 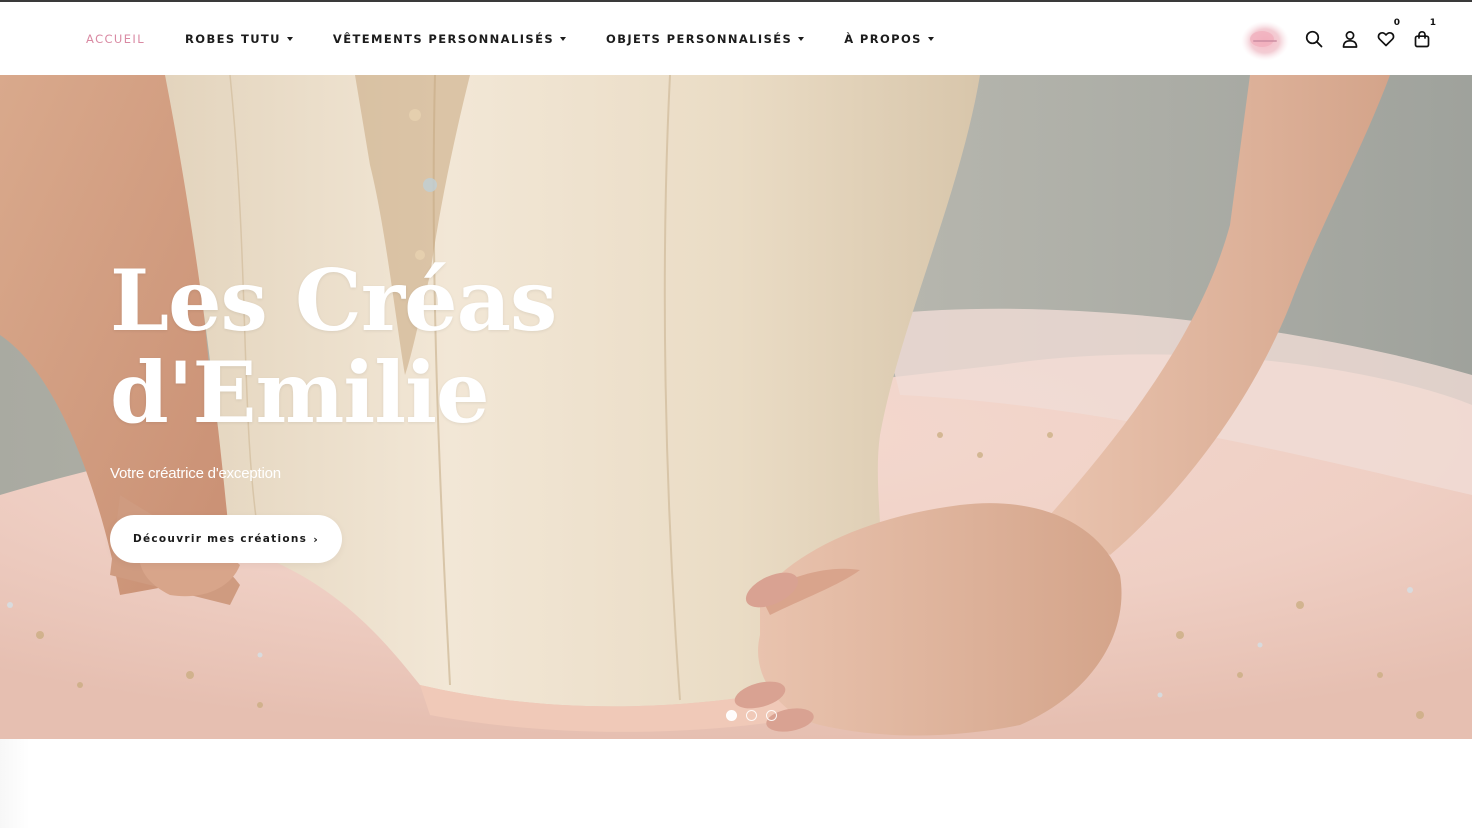 I want to click on page-content-area, so click(x=736, y=783).